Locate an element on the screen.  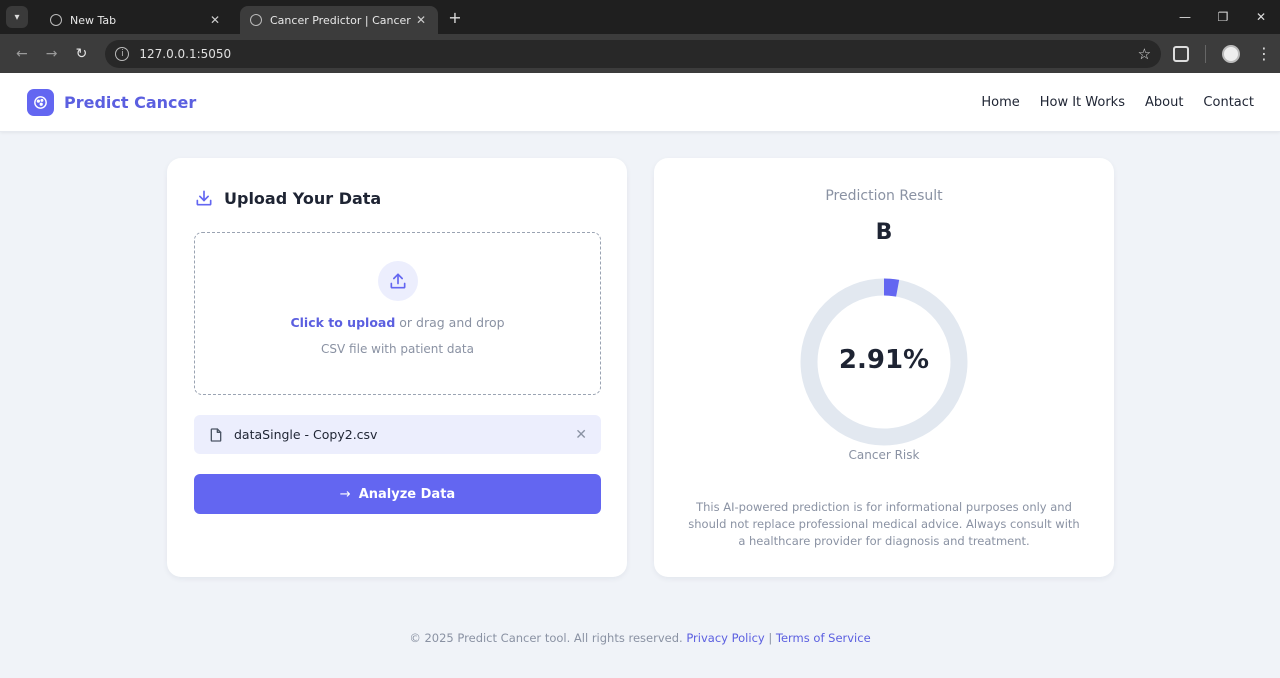
tab-title: New Tab is located at coordinates (93, 20).